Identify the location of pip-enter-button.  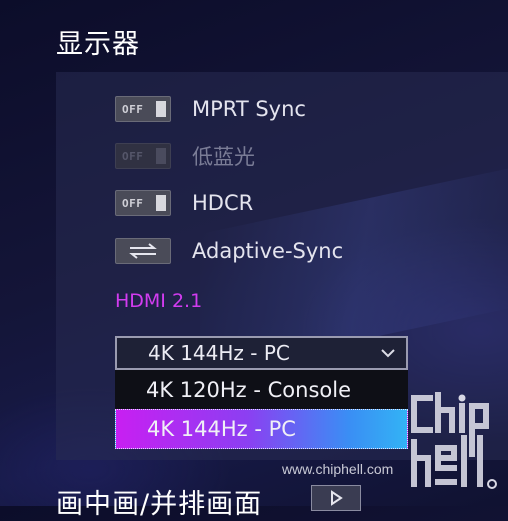
(336, 498).